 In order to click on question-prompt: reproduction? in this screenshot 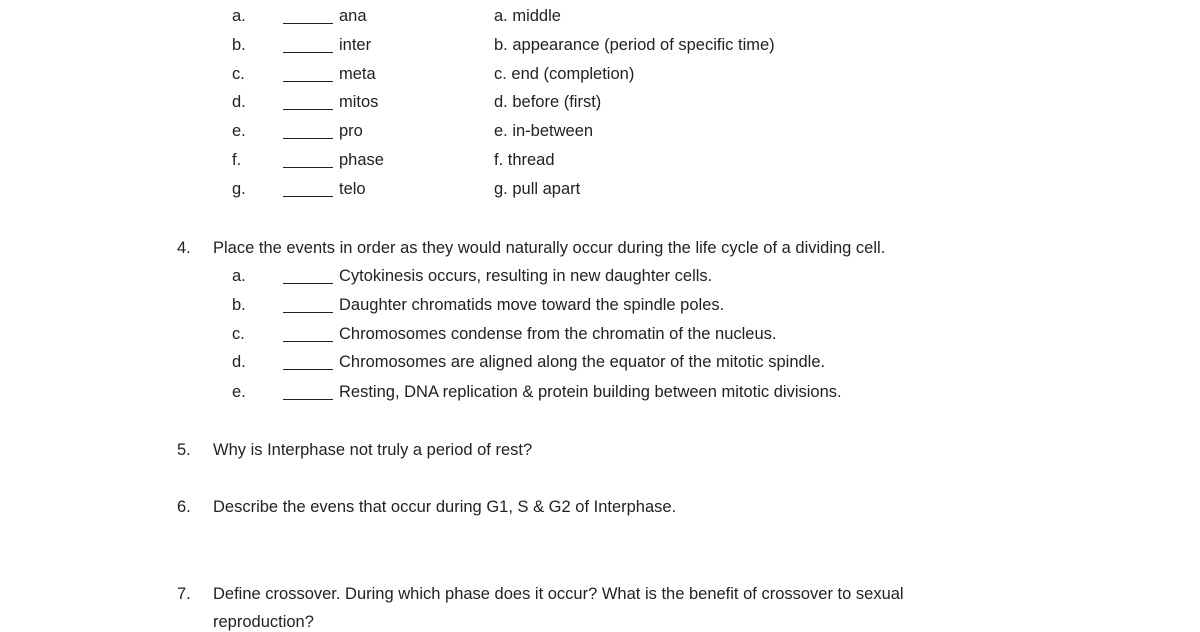, I will do `click(263, 622)`.